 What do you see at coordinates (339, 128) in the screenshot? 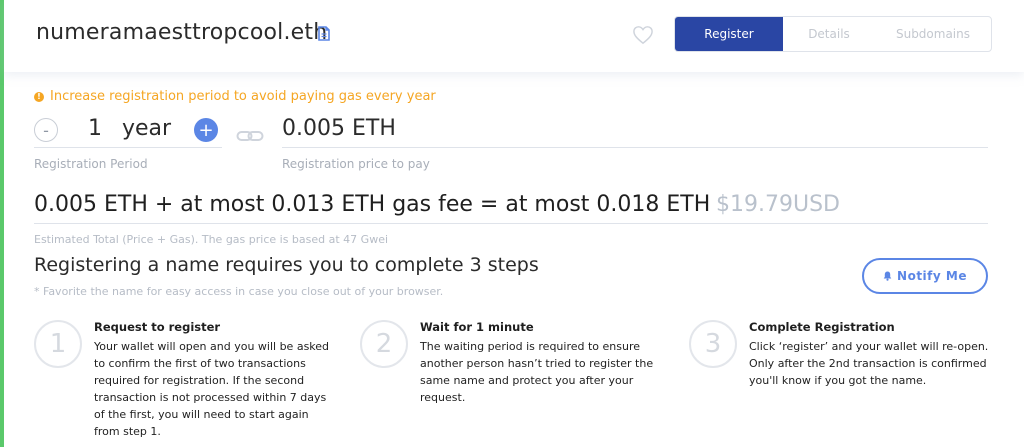
I see `price-value: 0.005 ETH` at bounding box center [339, 128].